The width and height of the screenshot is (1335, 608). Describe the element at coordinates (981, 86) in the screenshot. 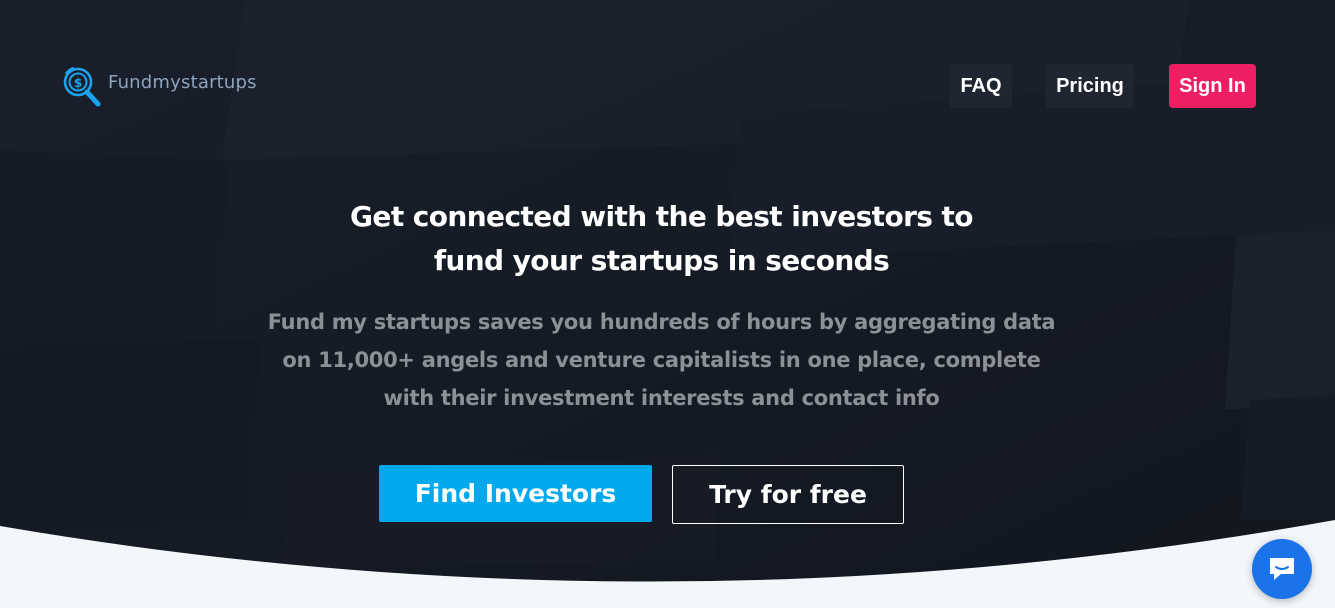

I see `faq-button: FAQ` at that location.